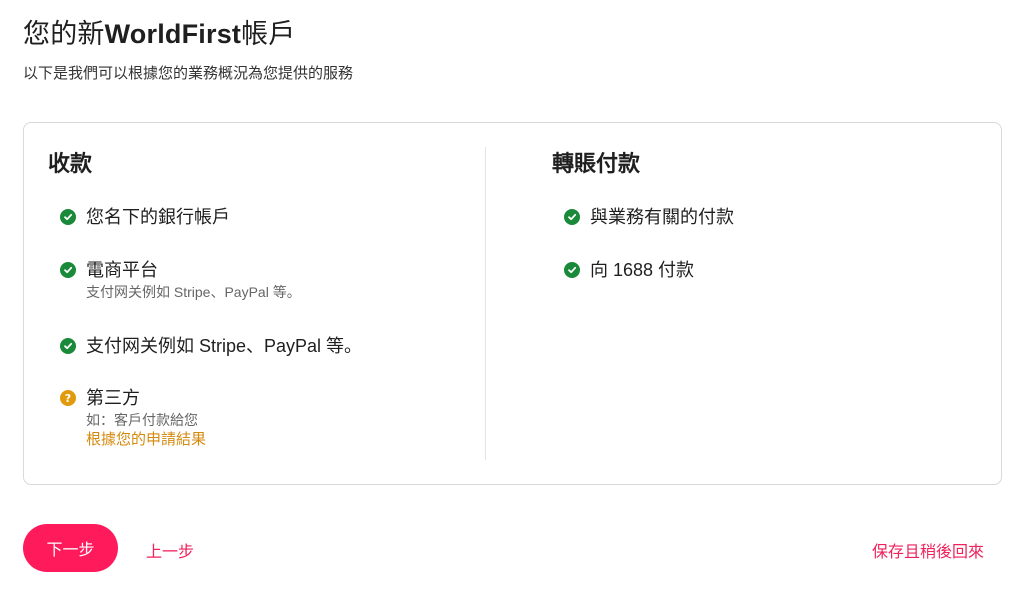 Image resolution: width=1024 pixels, height=600 pixels. What do you see at coordinates (180, 280) in the screenshot?
I see `receive-item-ecommerce: 電商平台 支付网关例如 Stripe、PayPal 等。` at bounding box center [180, 280].